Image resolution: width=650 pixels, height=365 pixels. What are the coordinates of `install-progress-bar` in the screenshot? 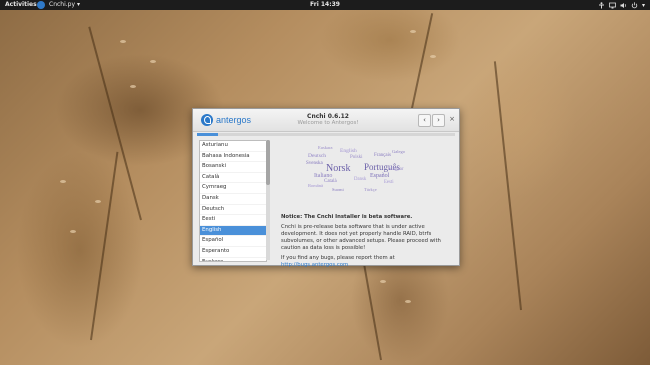 It's located at (326, 134).